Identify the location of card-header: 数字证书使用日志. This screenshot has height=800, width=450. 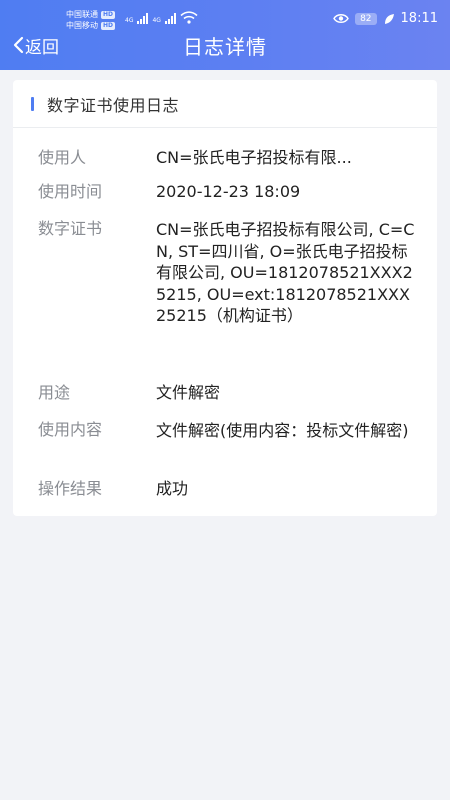
(225, 104).